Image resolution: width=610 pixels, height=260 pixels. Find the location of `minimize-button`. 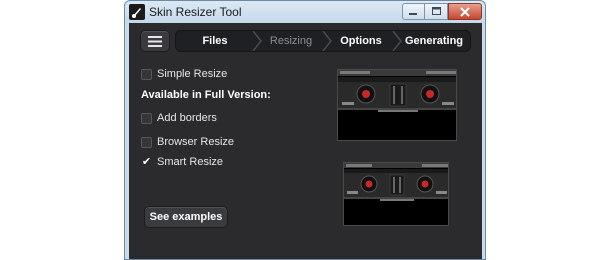

minimize-button is located at coordinates (413, 11).